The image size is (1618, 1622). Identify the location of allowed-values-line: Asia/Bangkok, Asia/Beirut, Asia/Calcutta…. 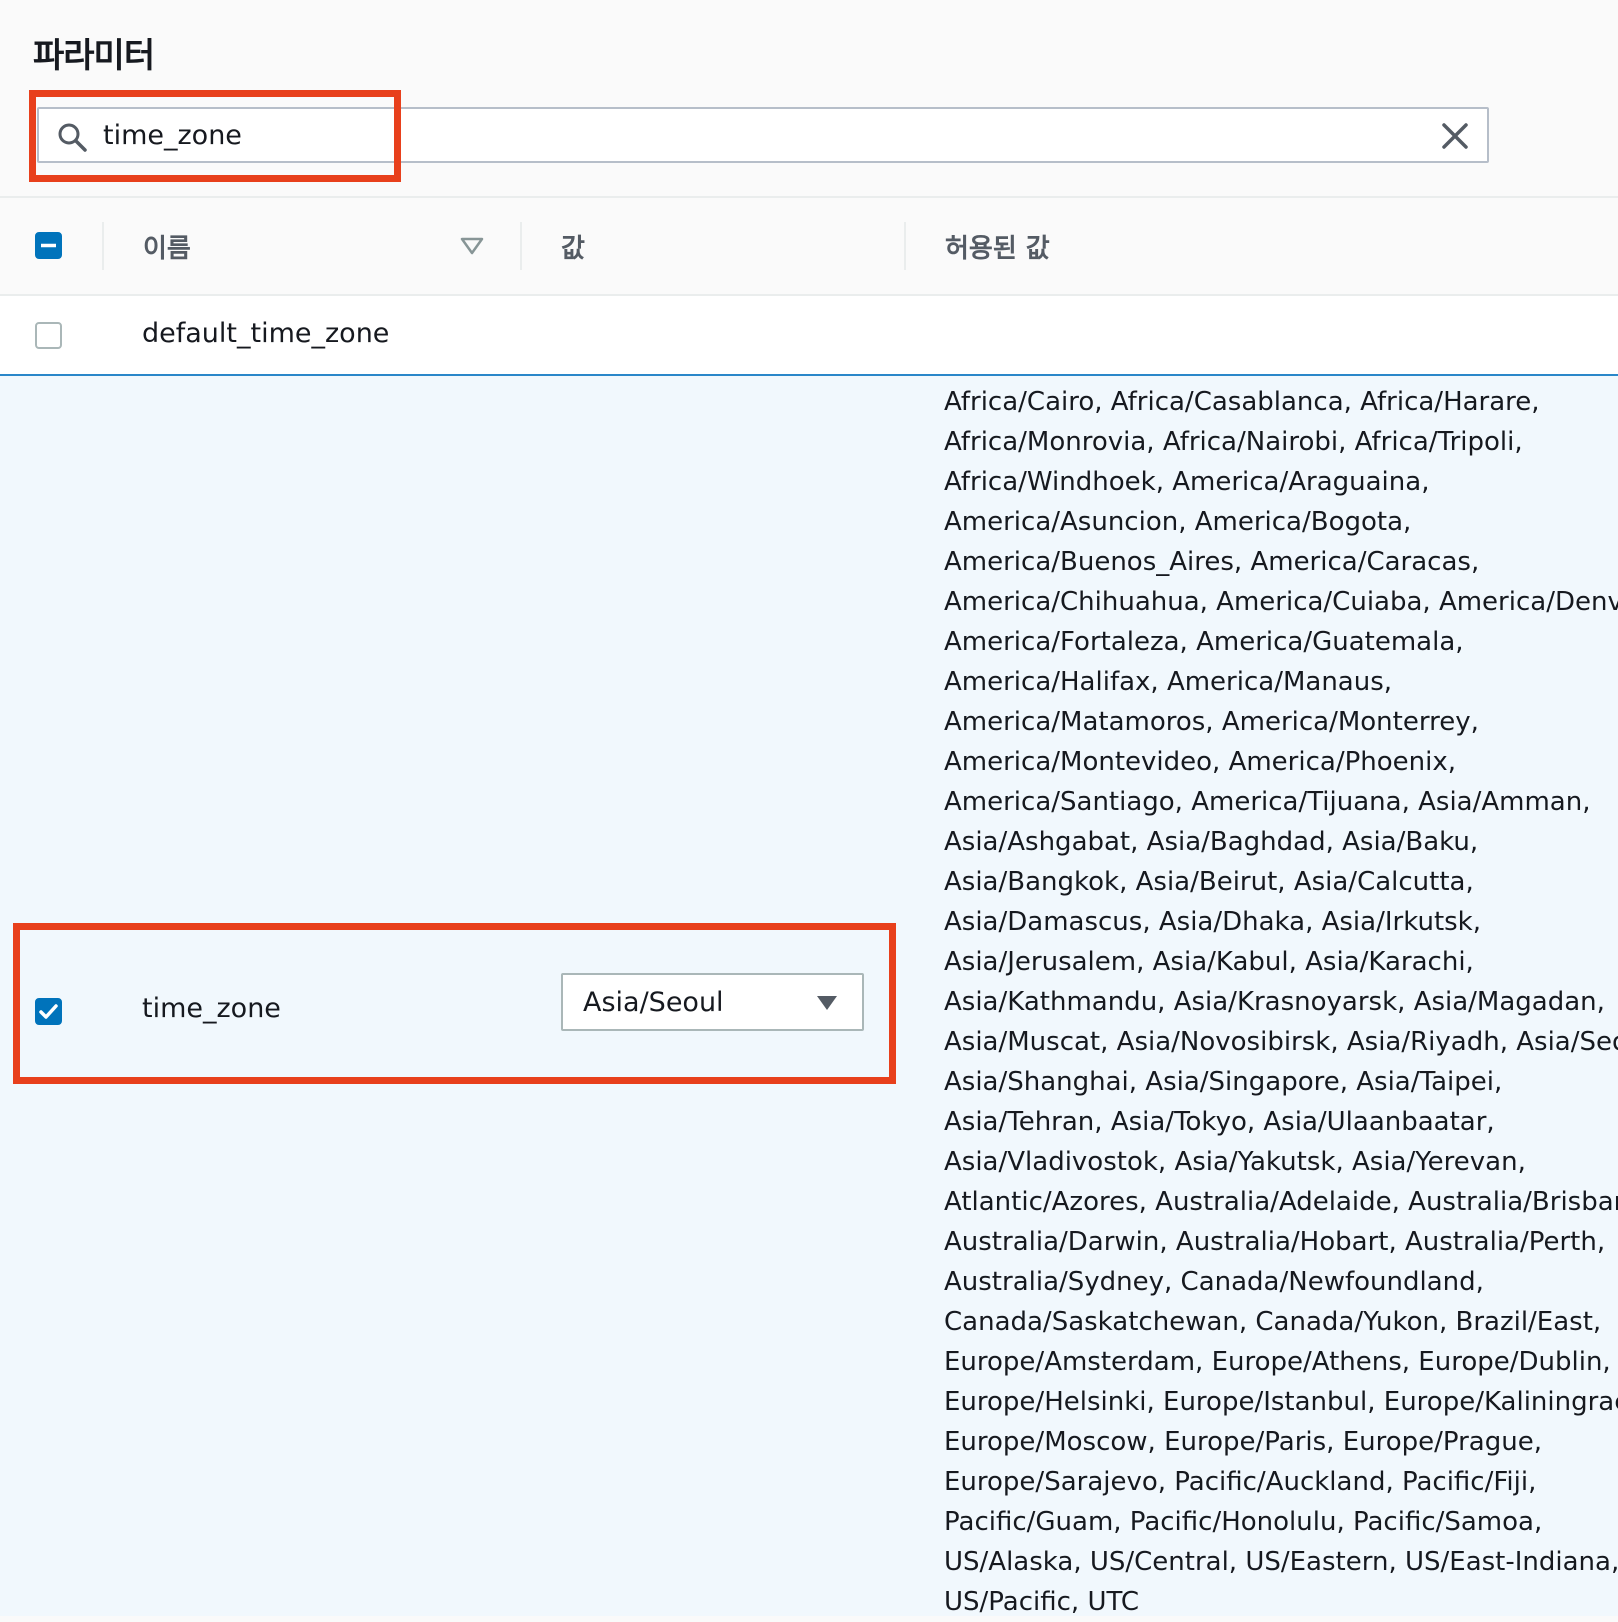
(1209, 882).